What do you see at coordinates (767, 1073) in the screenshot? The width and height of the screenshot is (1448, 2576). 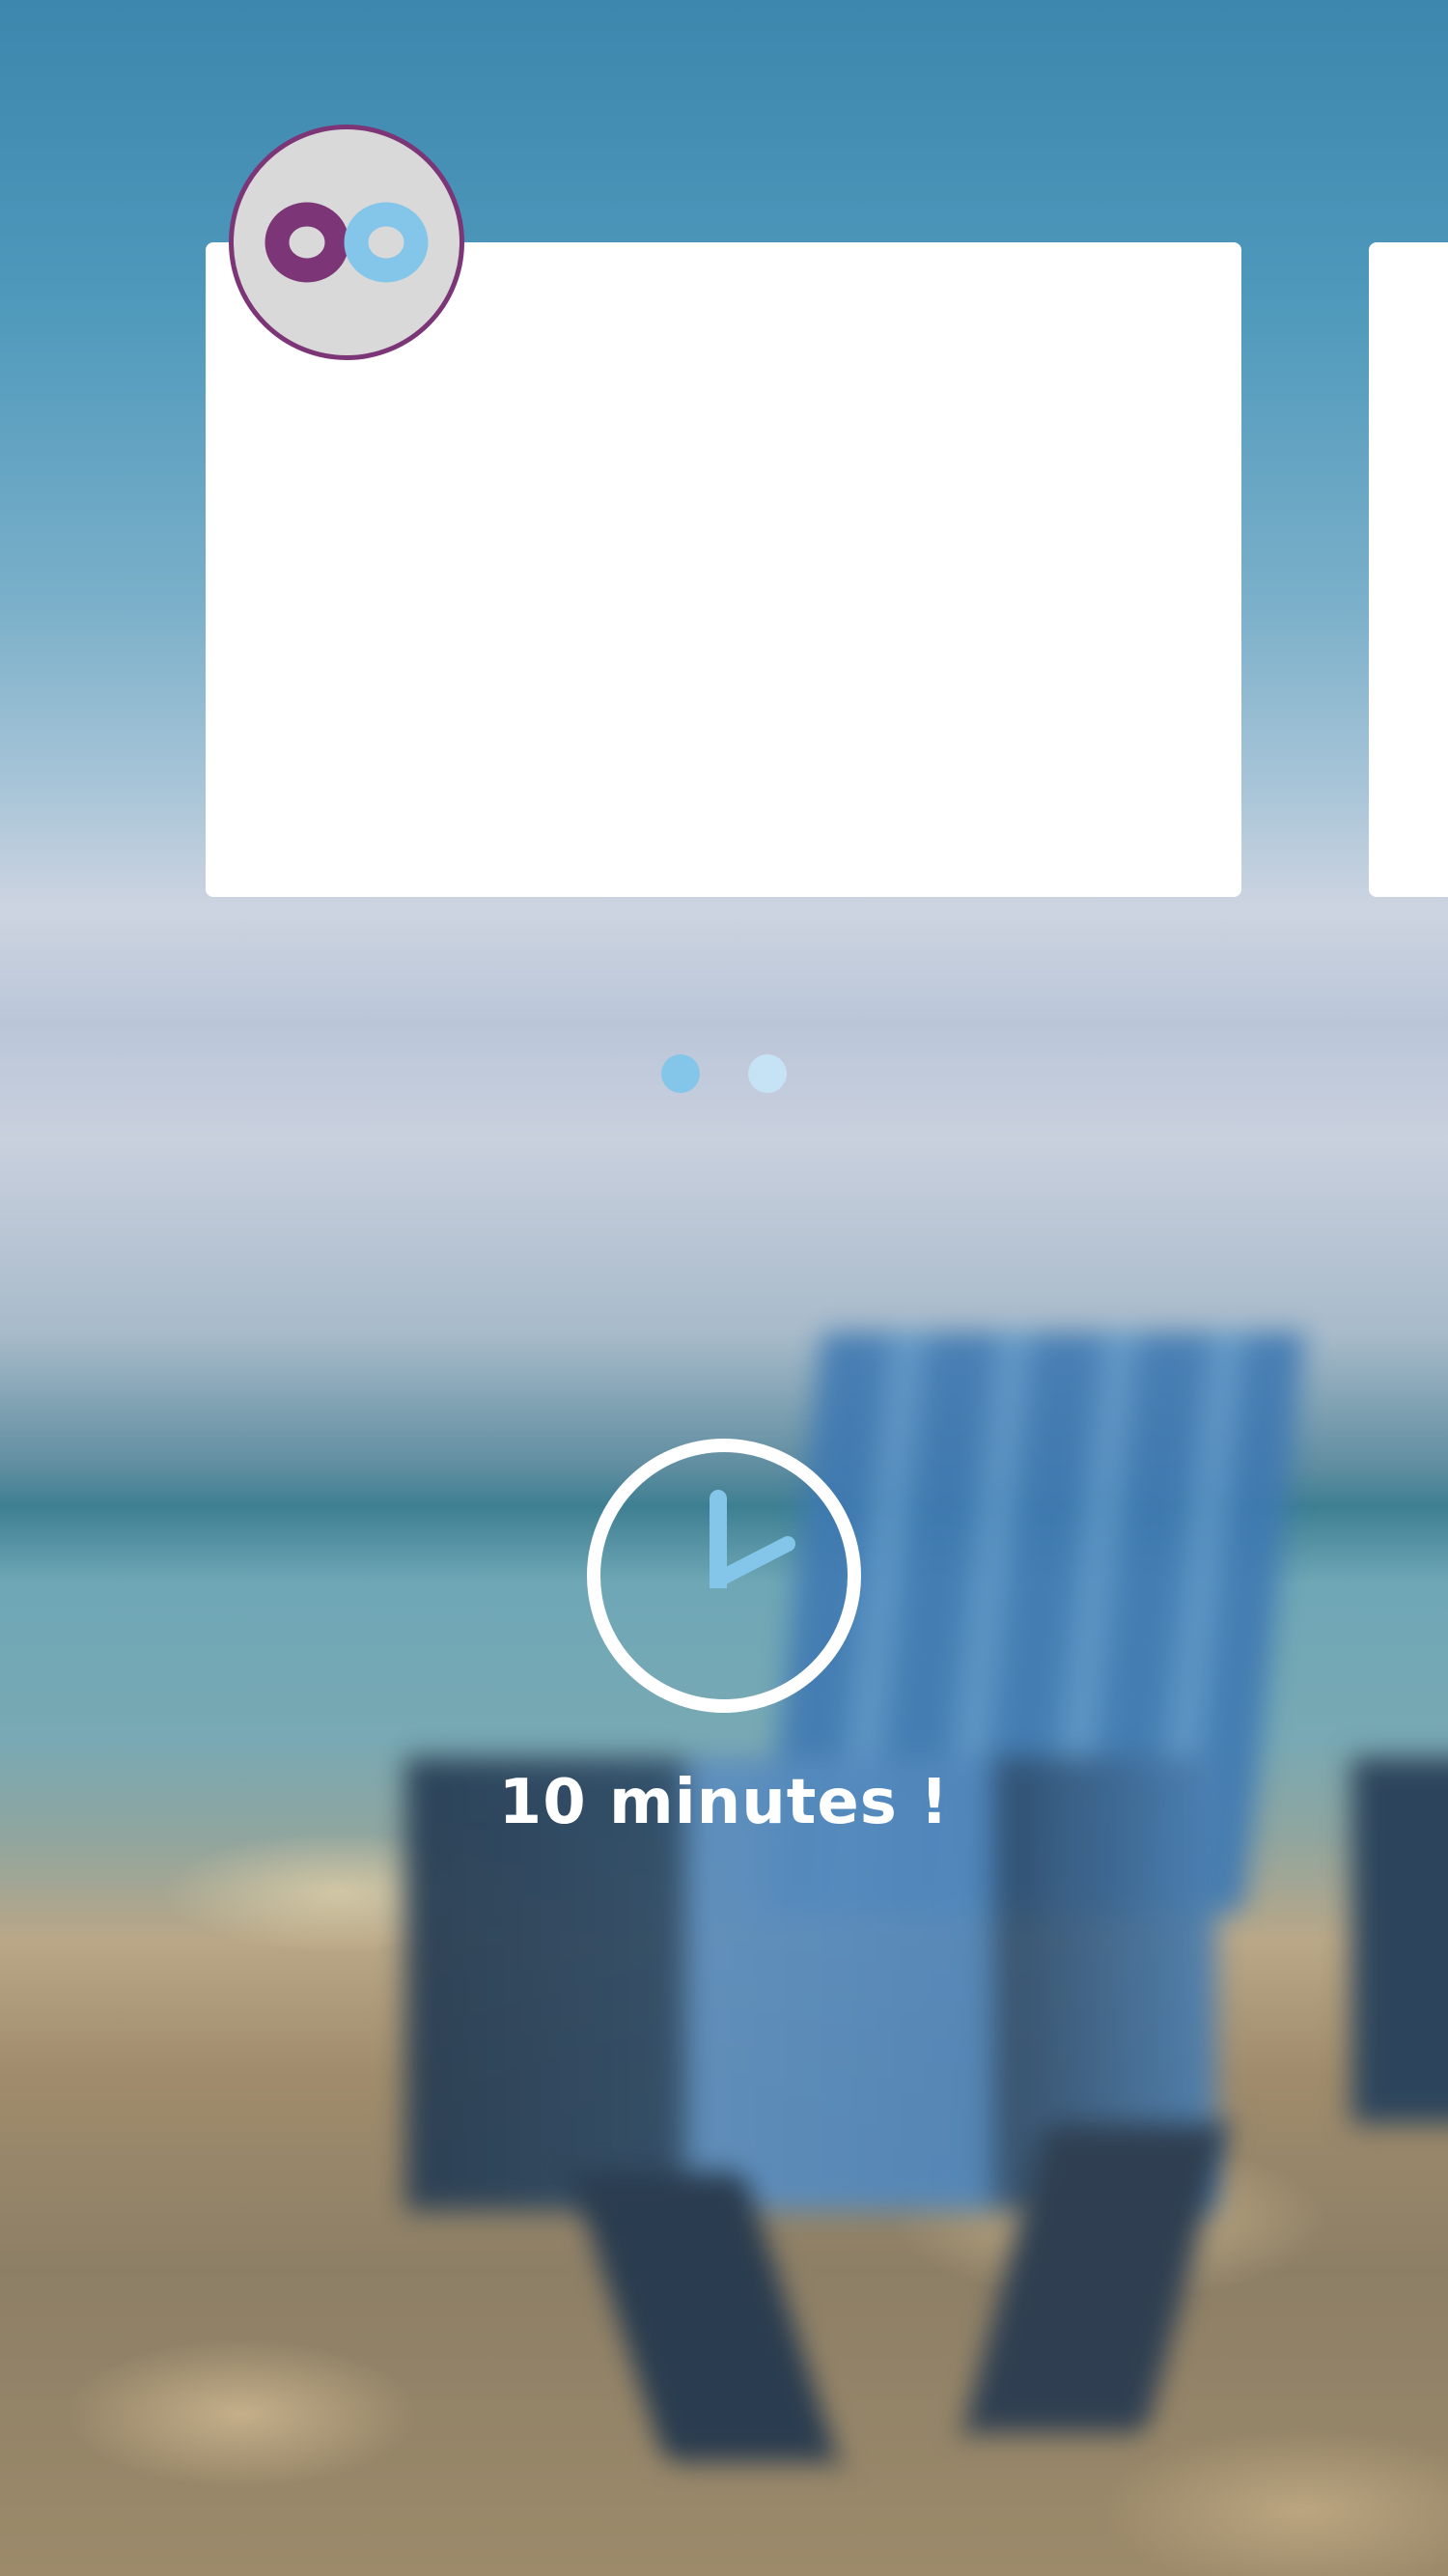 I see `pagination-dot` at bounding box center [767, 1073].